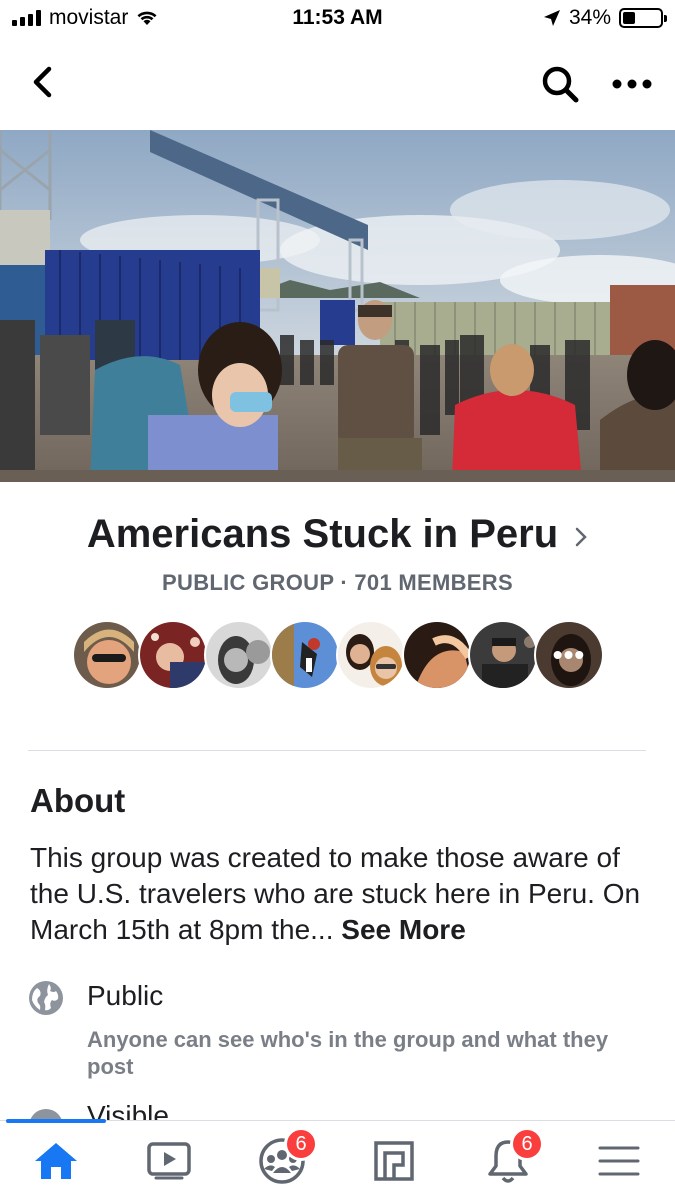 This screenshot has width=675, height=1200. What do you see at coordinates (337, 750) in the screenshot?
I see `section-divider` at bounding box center [337, 750].